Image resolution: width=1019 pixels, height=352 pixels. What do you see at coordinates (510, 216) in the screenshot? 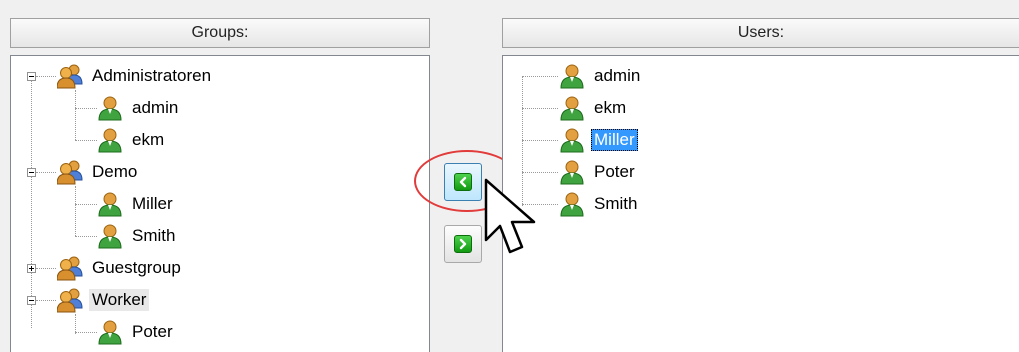
I see `mouse-pointer-icon` at bounding box center [510, 216].